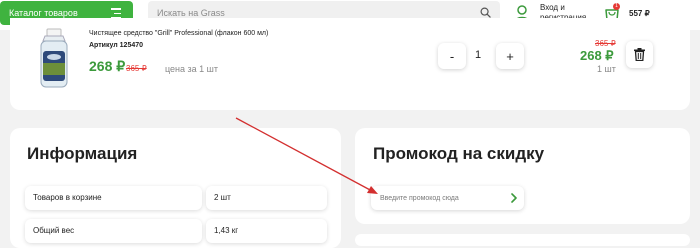 The width and height of the screenshot is (700, 248). I want to click on quantity-value: 1, so click(478, 55).